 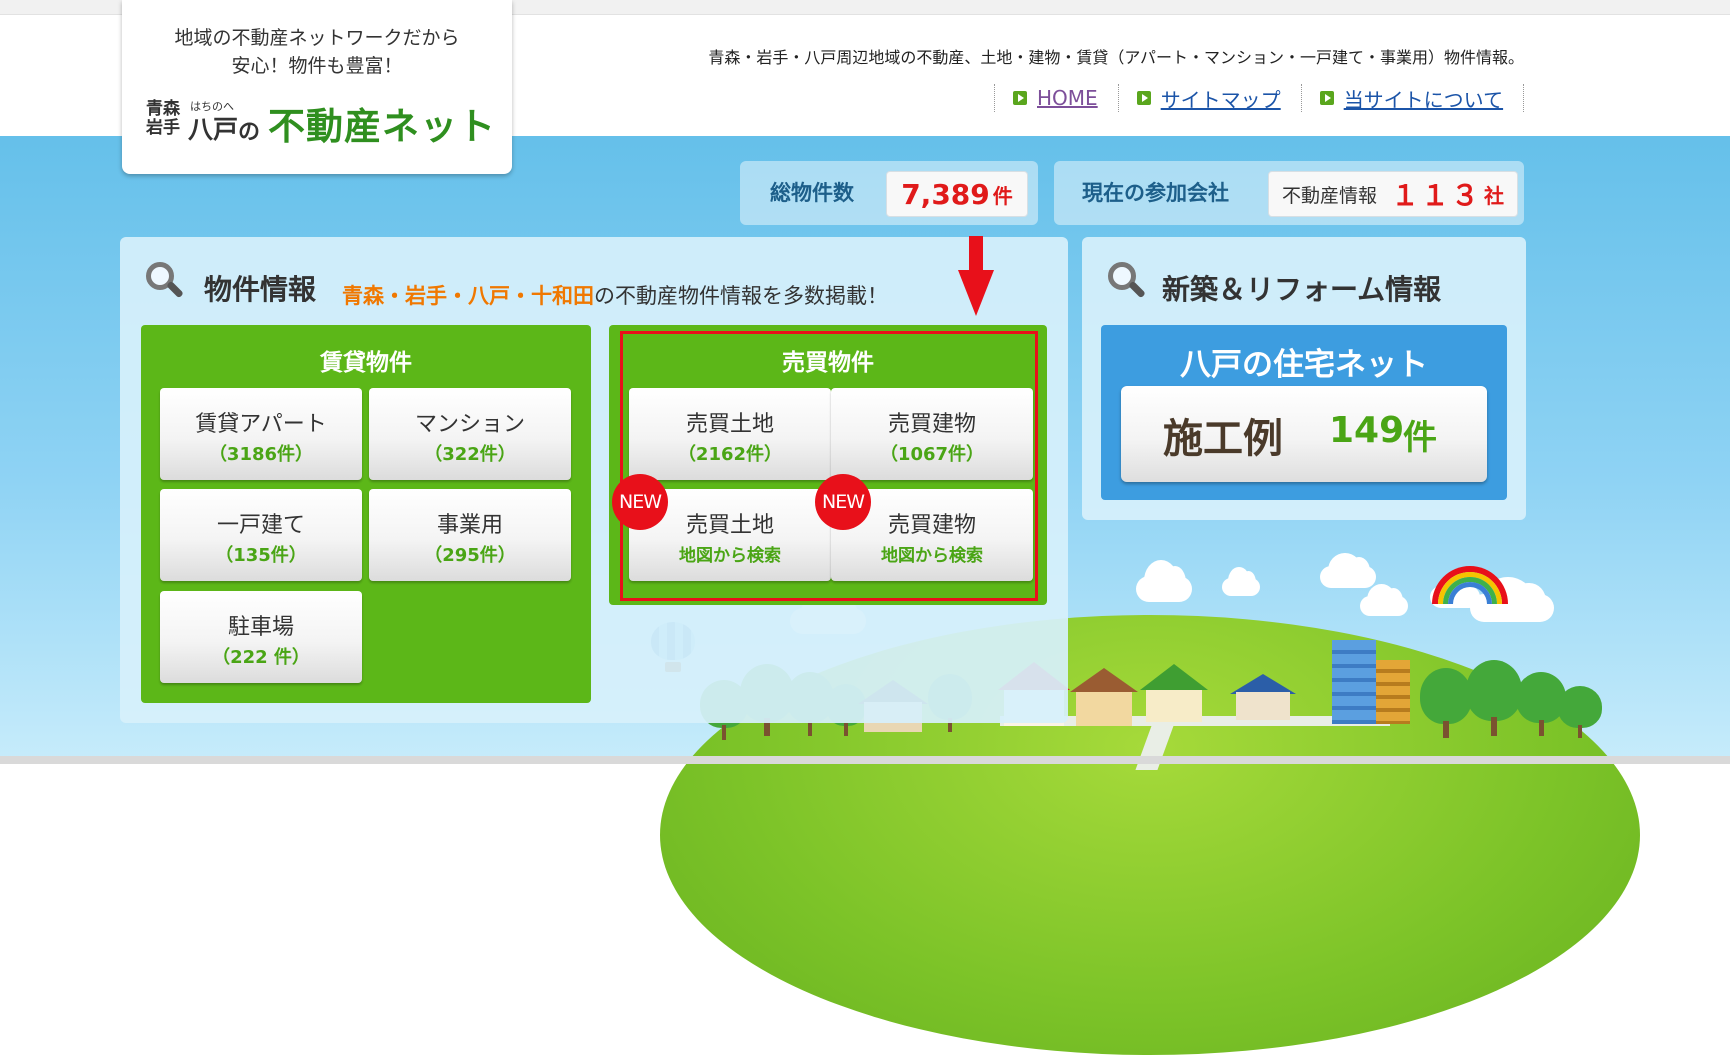 I want to click on nav-about-label: 当サイトについて, so click(x=1423, y=99).